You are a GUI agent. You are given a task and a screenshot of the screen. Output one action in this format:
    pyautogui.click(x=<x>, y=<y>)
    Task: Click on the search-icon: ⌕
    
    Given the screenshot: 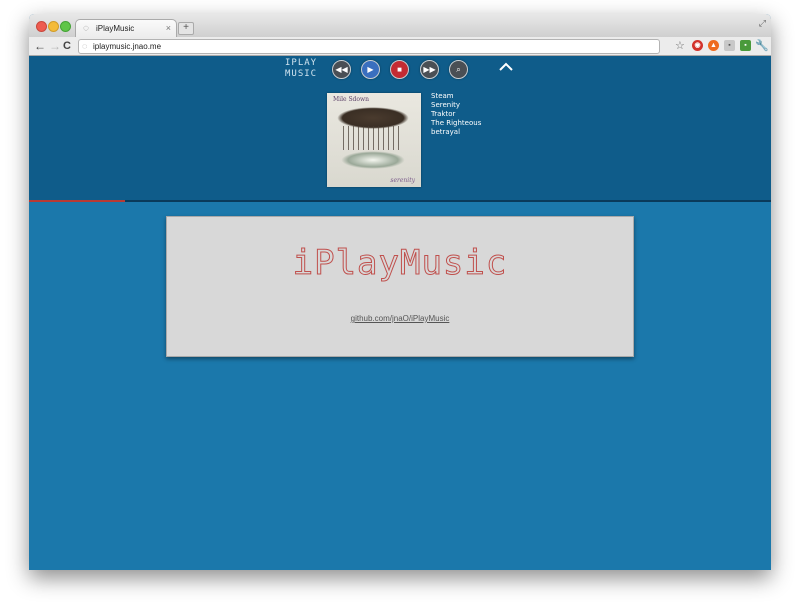 What is the action you would take?
    pyautogui.click(x=458, y=69)
    